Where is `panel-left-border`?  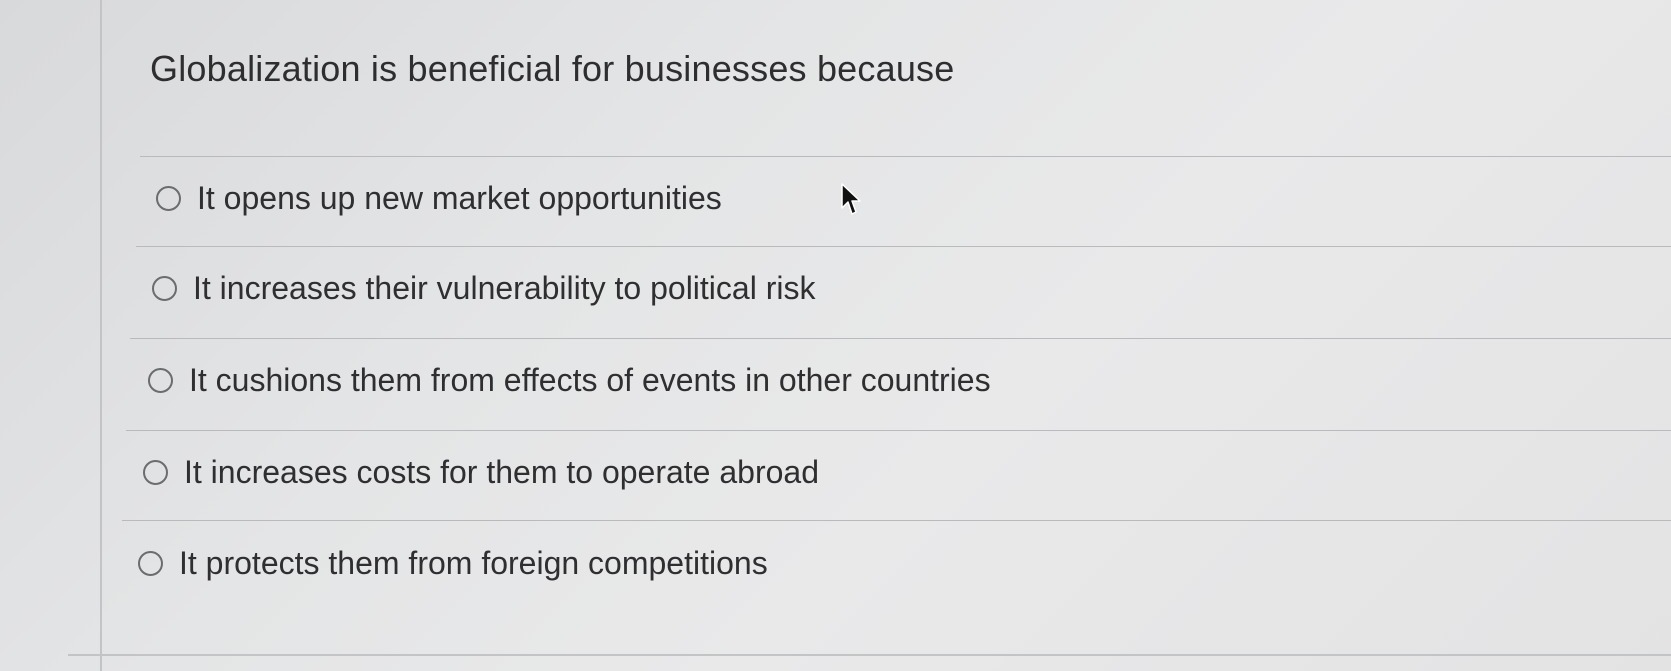 panel-left-border is located at coordinates (101, 335).